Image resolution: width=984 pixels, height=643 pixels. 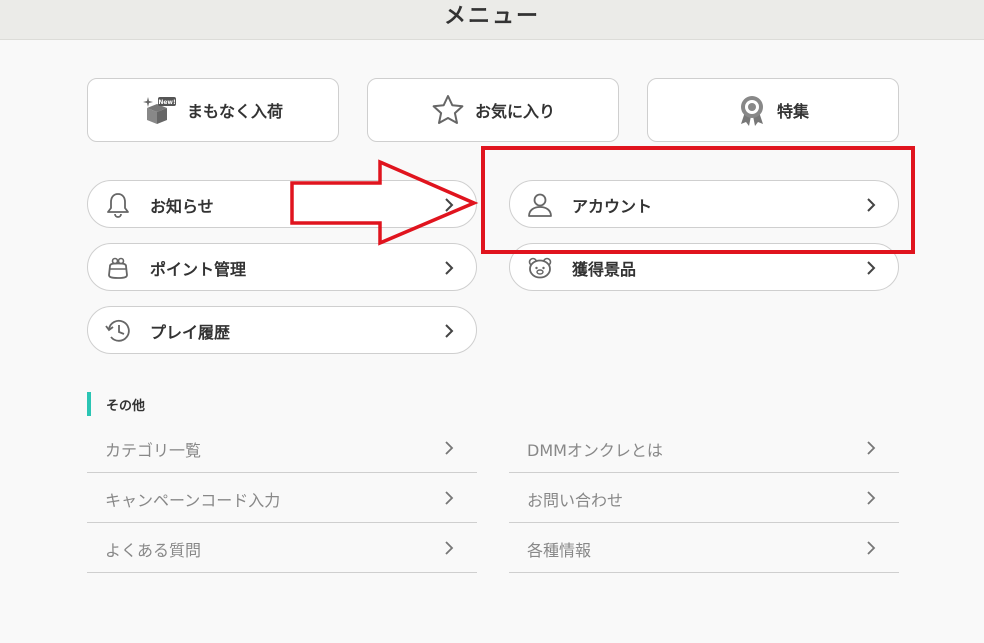 What do you see at coordinates (514, 111) in the screenshot?
I see `favorites-label: お気に入り` at bounding box center [514, 111].